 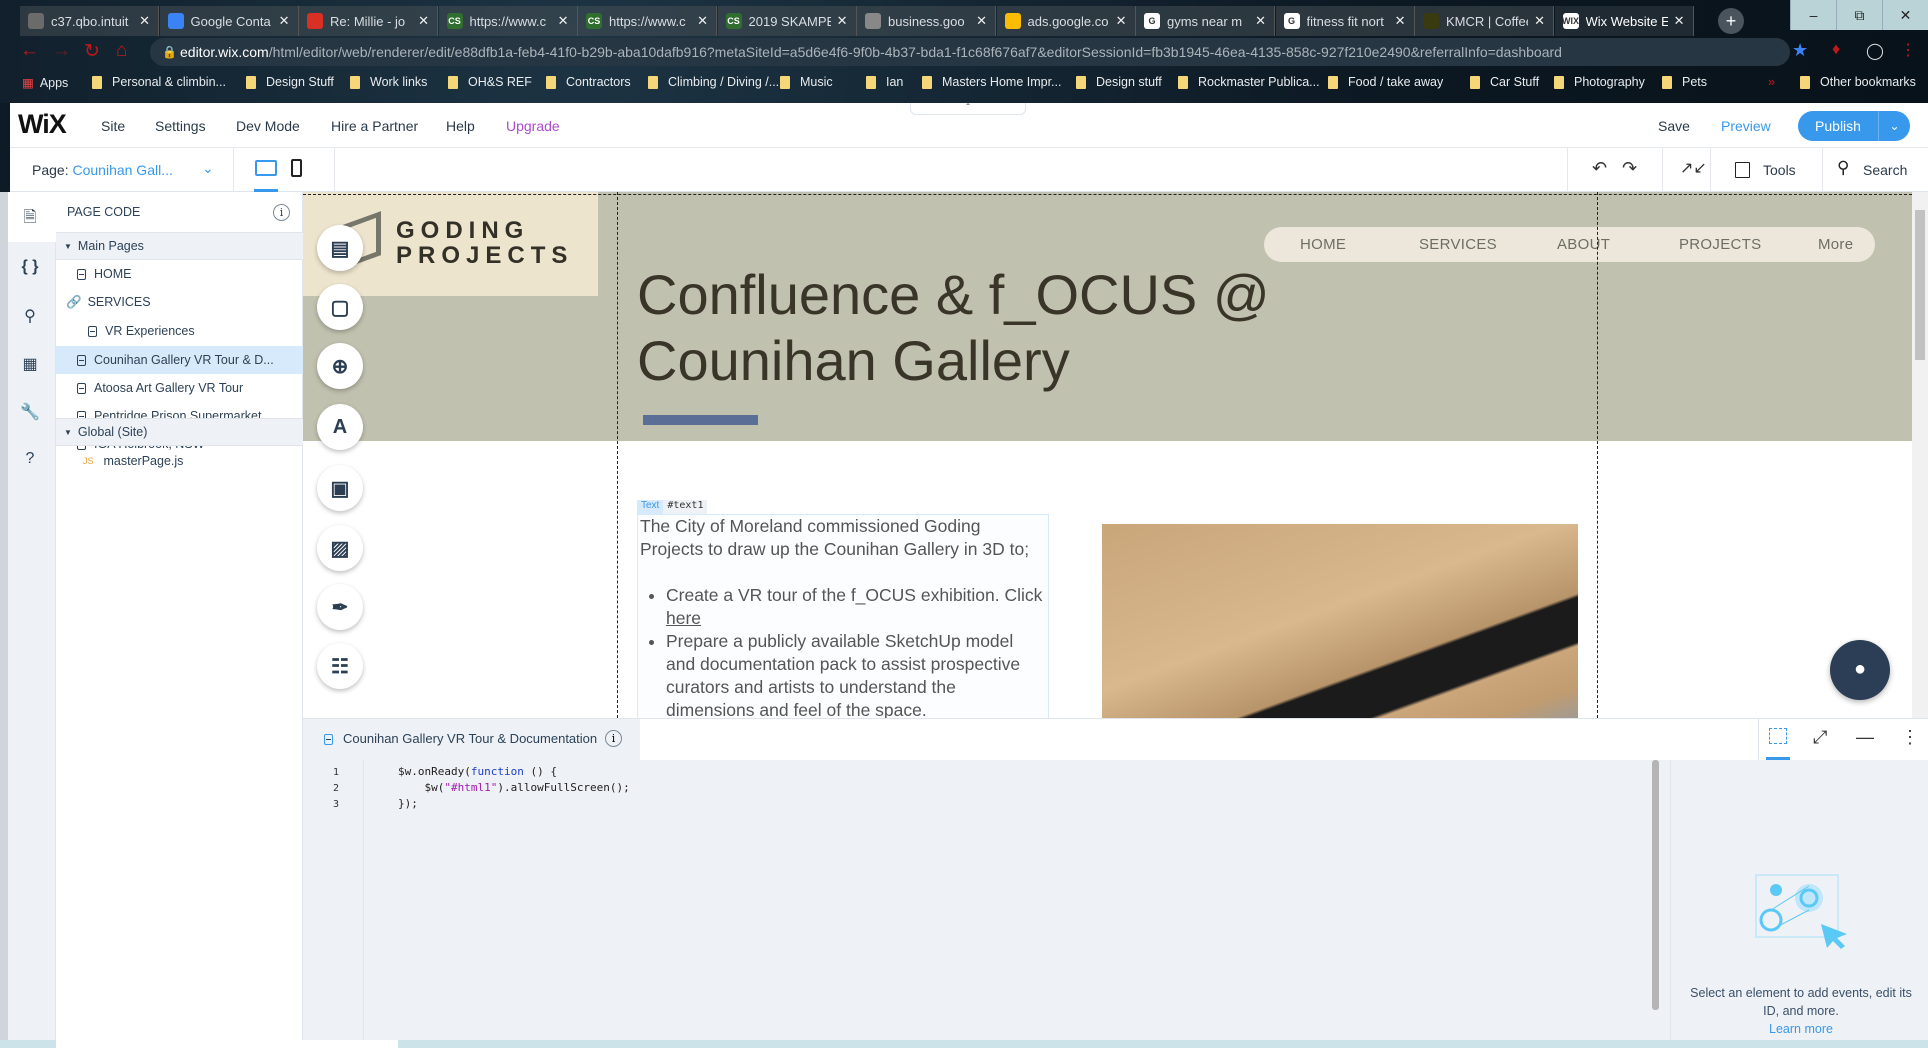 What do you see at coordinates (30, 267) in the screenshot?
I see `curly-braces-icon: { }` at bounding box center [30, 267].